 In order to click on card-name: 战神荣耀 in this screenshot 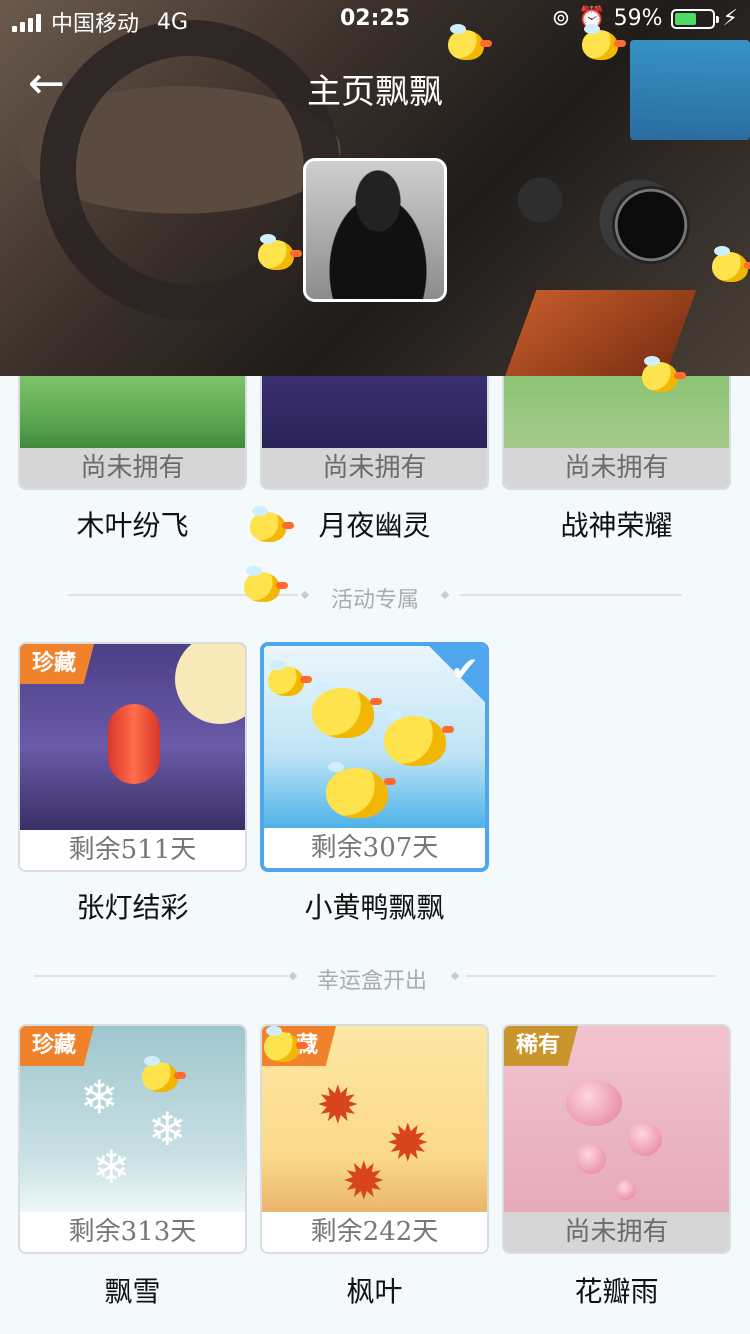, I will do `click(616, 525)`.